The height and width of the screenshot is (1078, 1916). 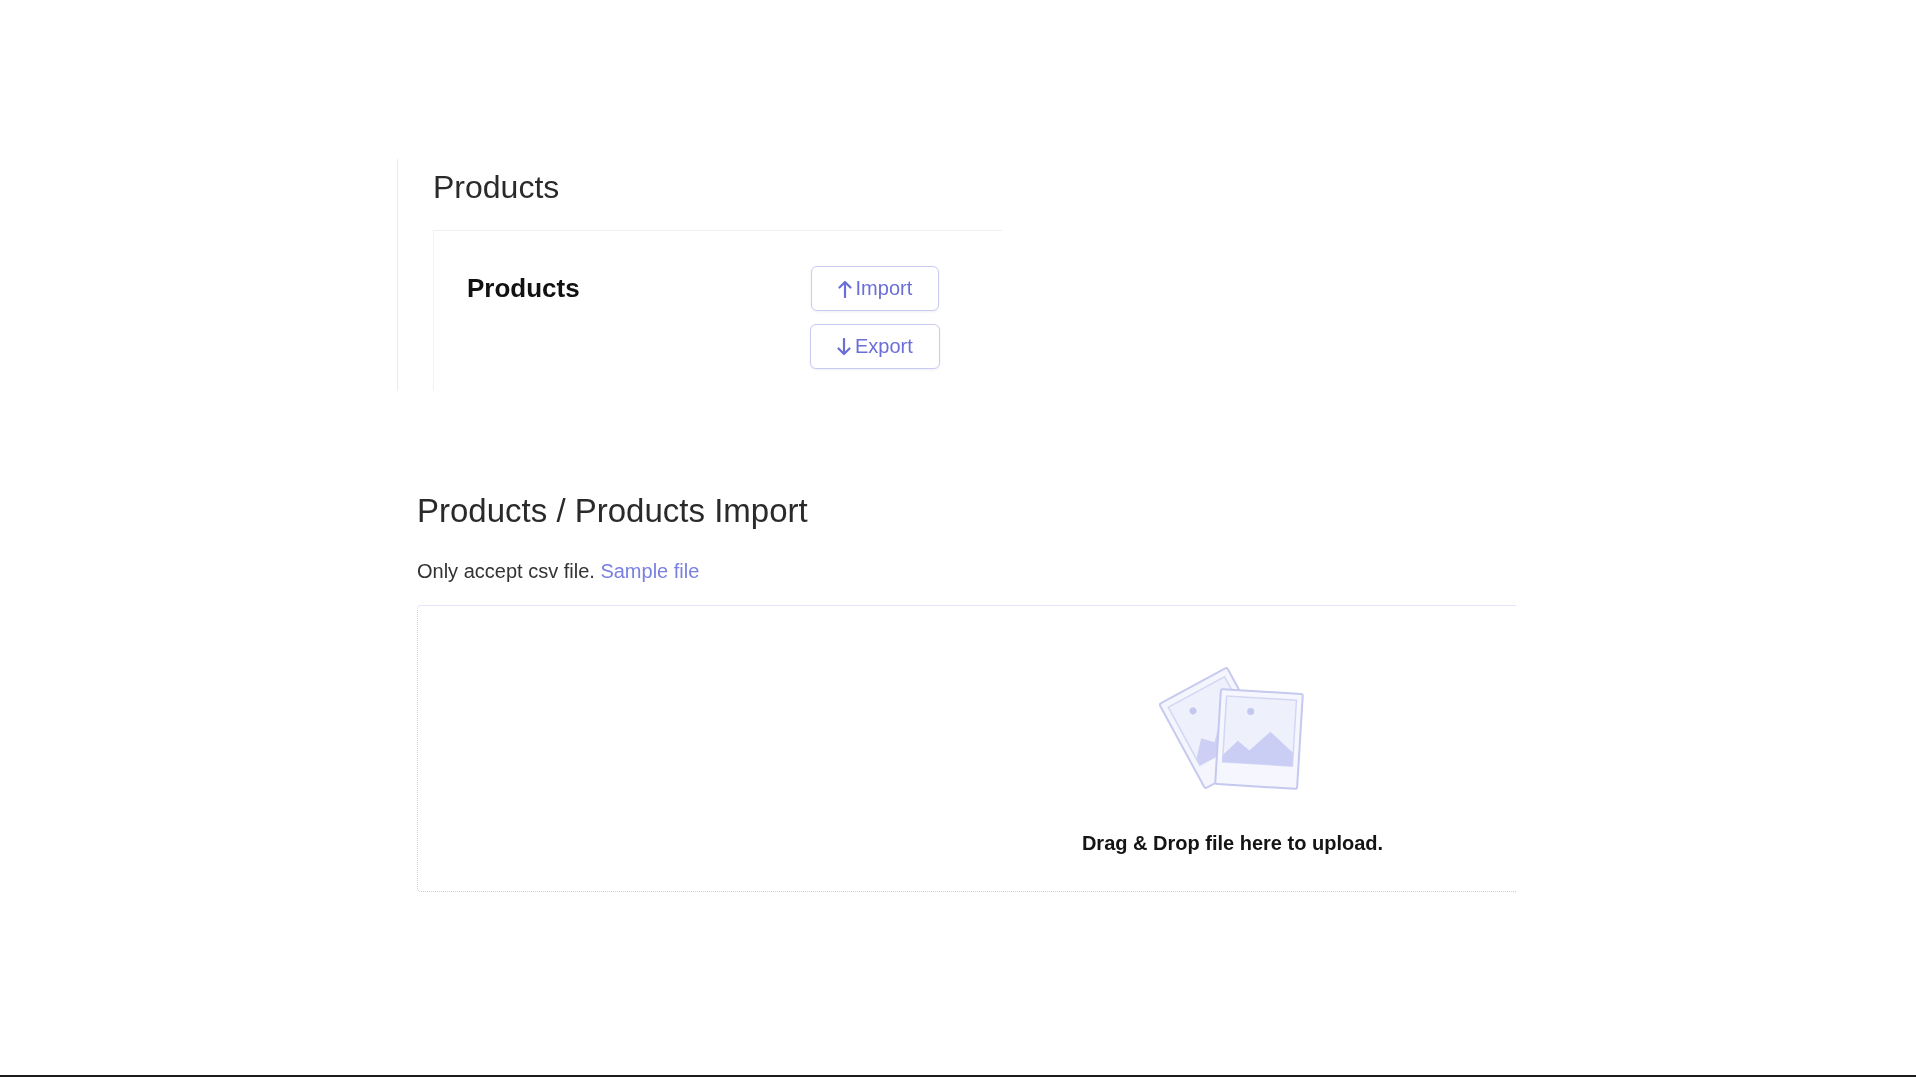 I want to click on sample-file-link: Sample file, so click(x=650, y=571).